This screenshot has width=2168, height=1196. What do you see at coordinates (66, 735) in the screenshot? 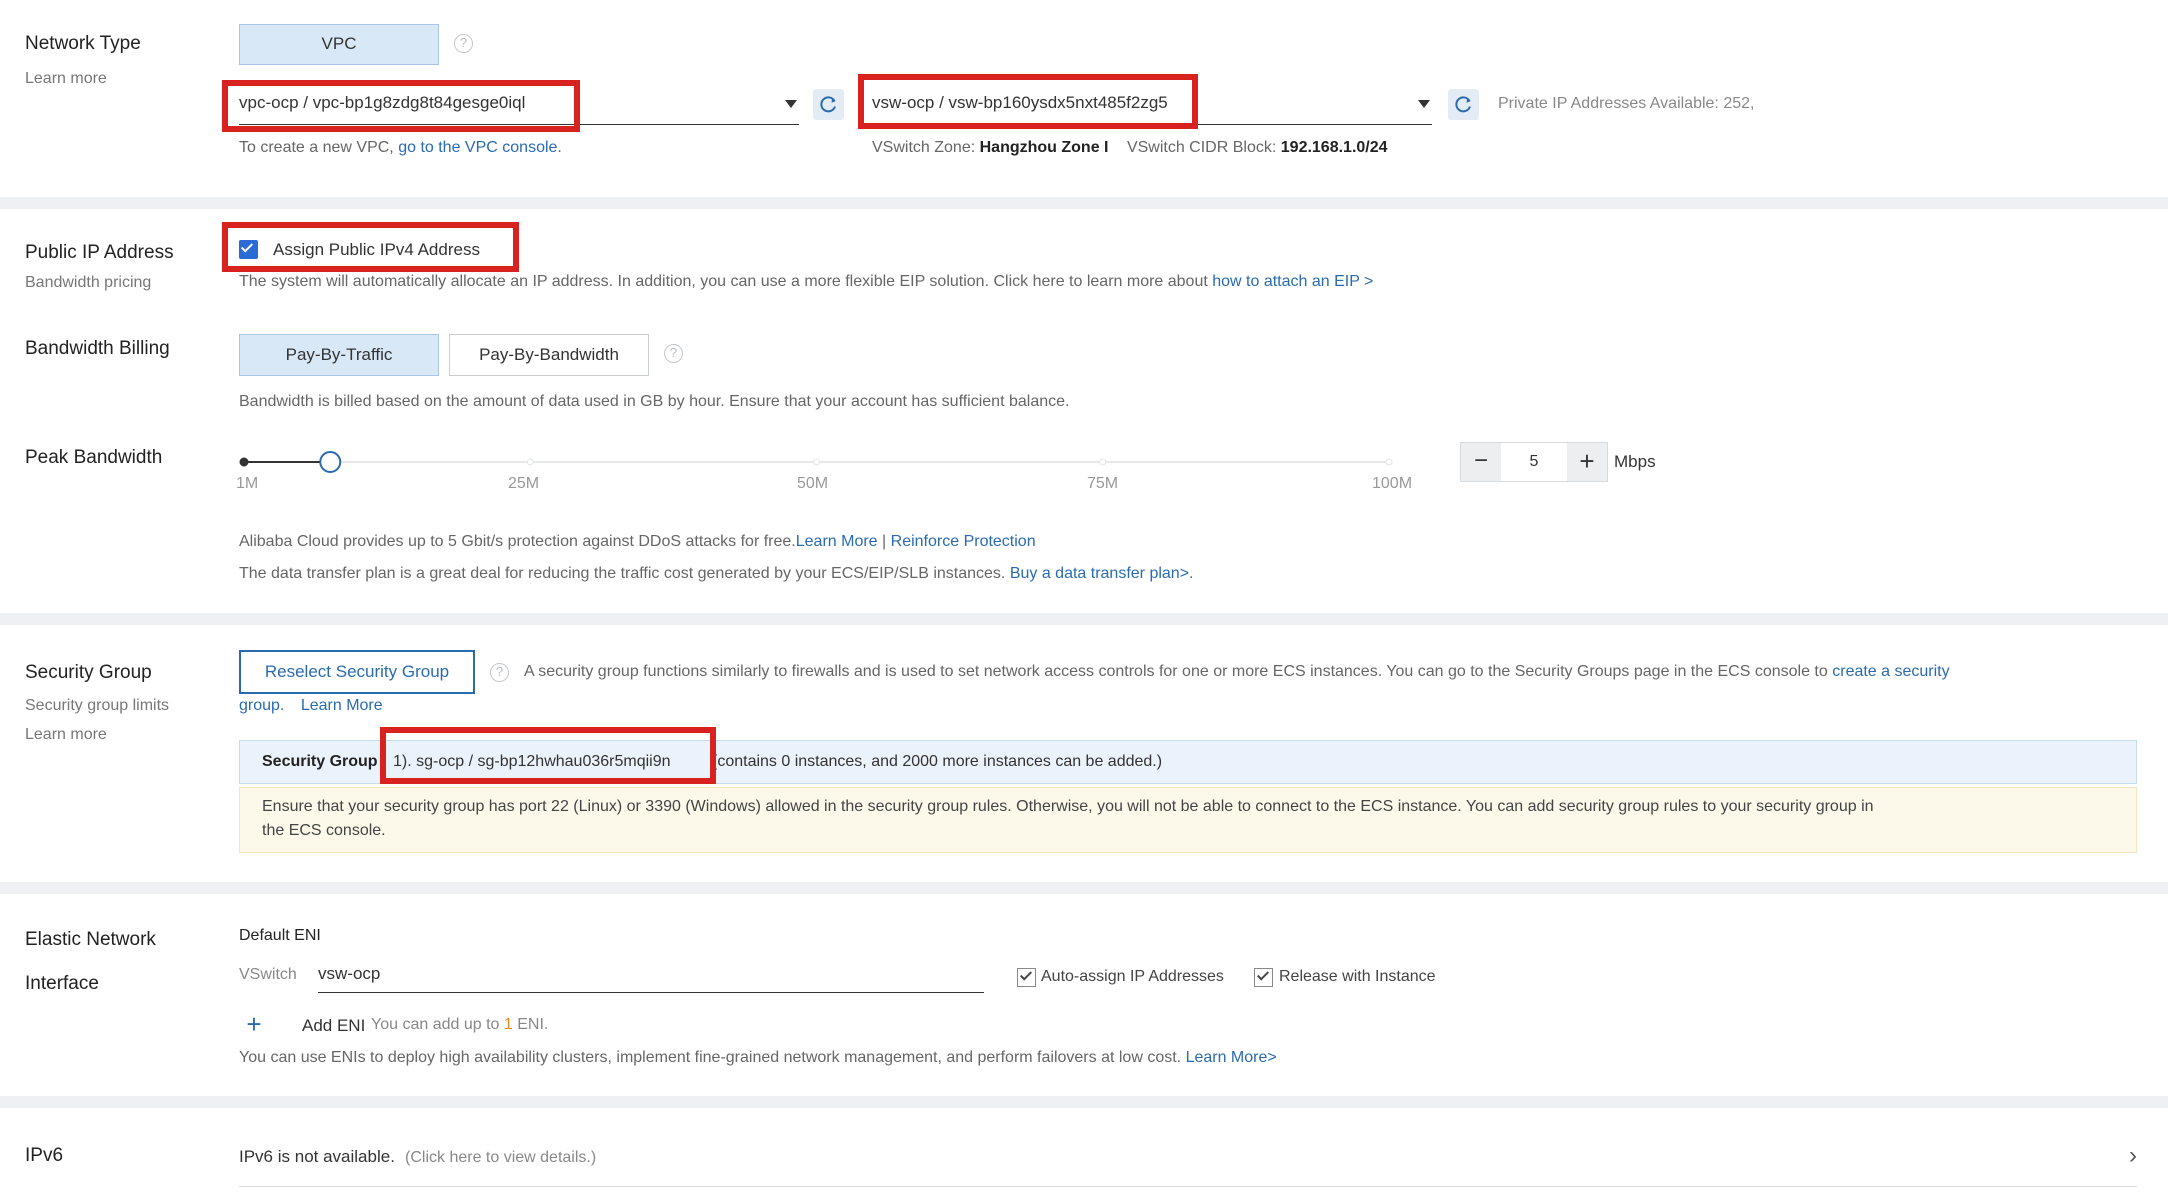
I see `security-learn-more-link: Learn more` at bounding box center [66, 735].